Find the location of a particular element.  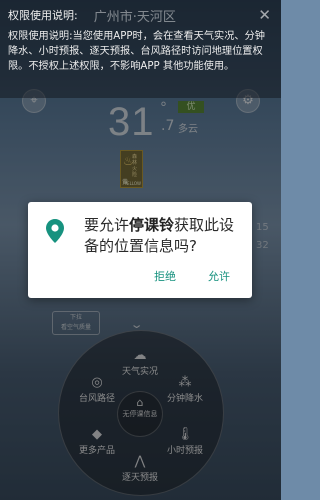

dialog-prefix: 要允许 is located at coordinates (107, 225).